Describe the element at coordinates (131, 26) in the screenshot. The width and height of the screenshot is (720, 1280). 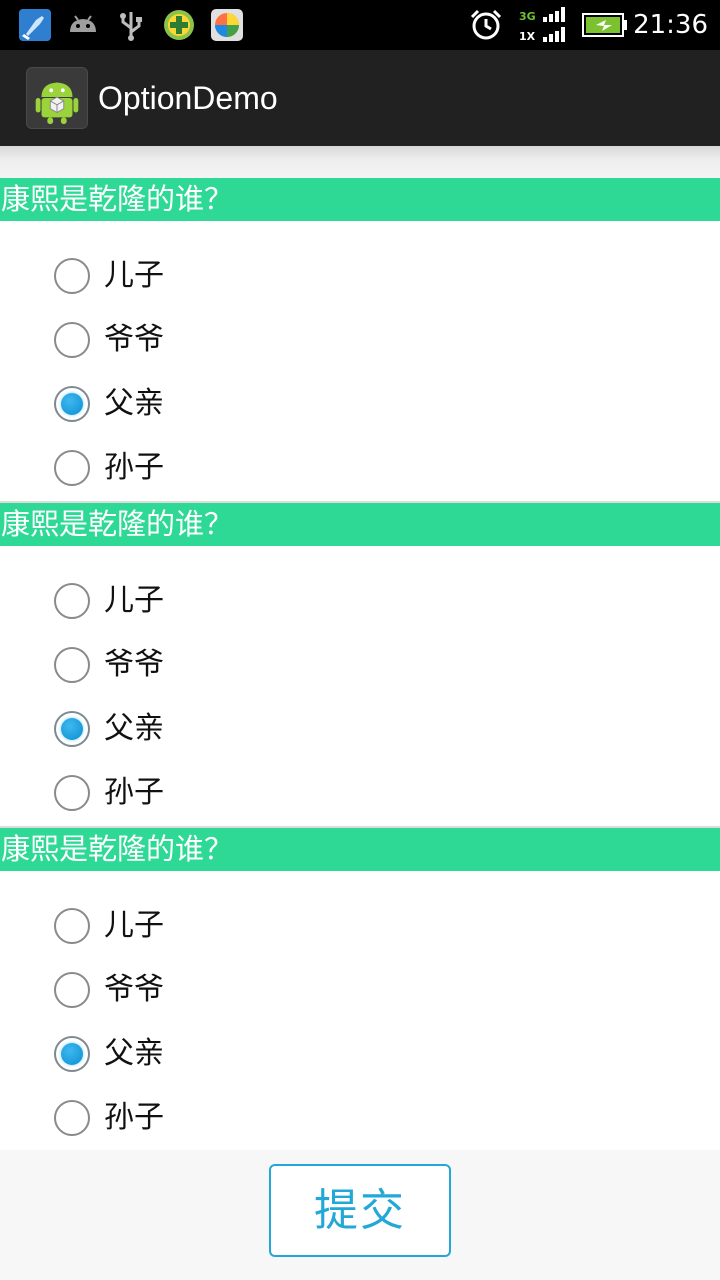
I see `usb-icon` at that location.